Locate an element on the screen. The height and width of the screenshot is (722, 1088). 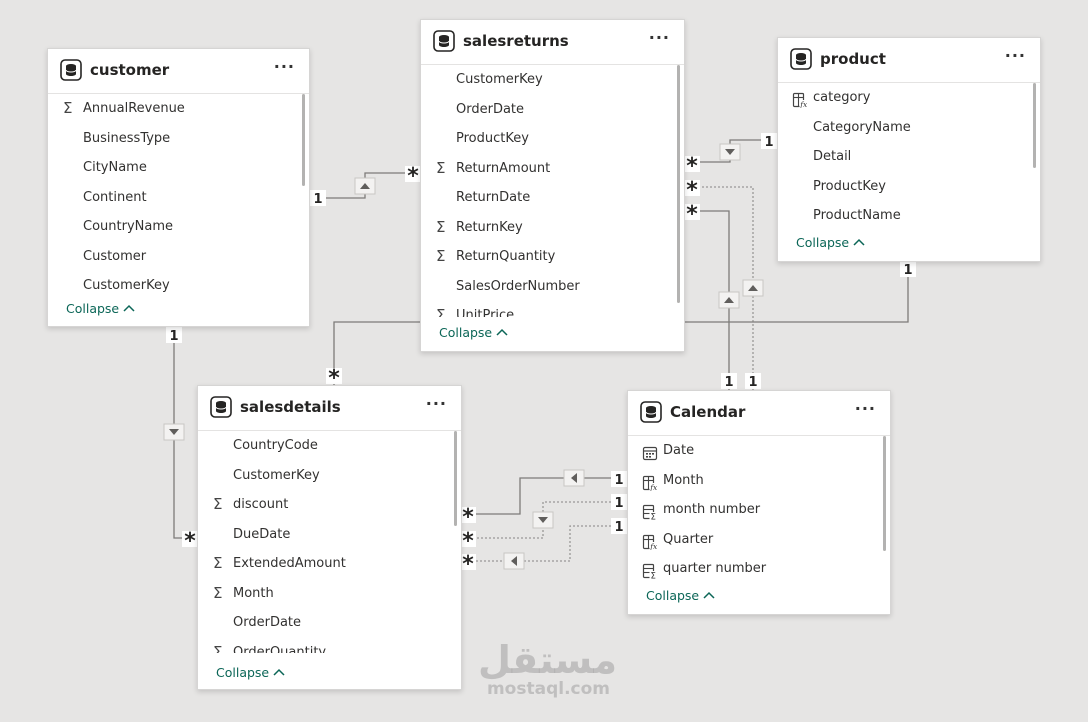
field-item: ProductName is located at coordinates (909, 215).